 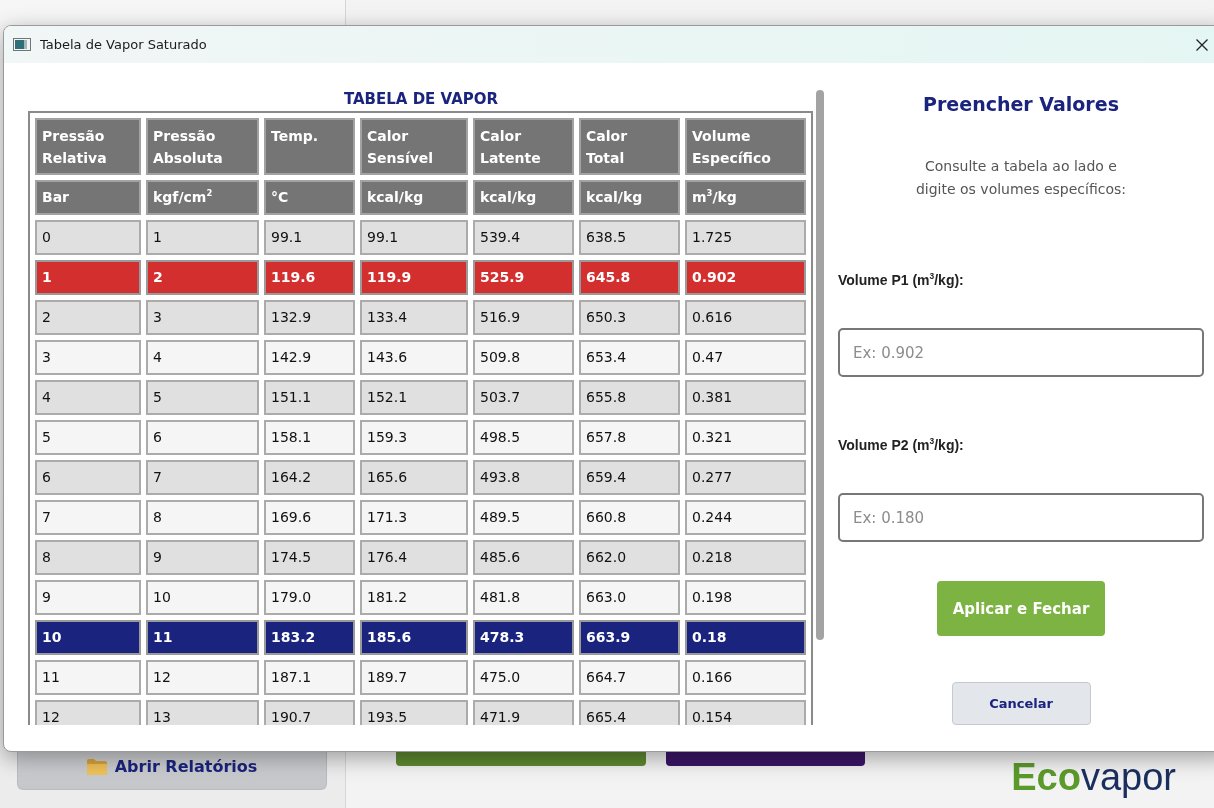 What do you see at coordinates (88, 197) in the screenshot?
I see `unit-header: Bar` at bounding box center [88, 197].